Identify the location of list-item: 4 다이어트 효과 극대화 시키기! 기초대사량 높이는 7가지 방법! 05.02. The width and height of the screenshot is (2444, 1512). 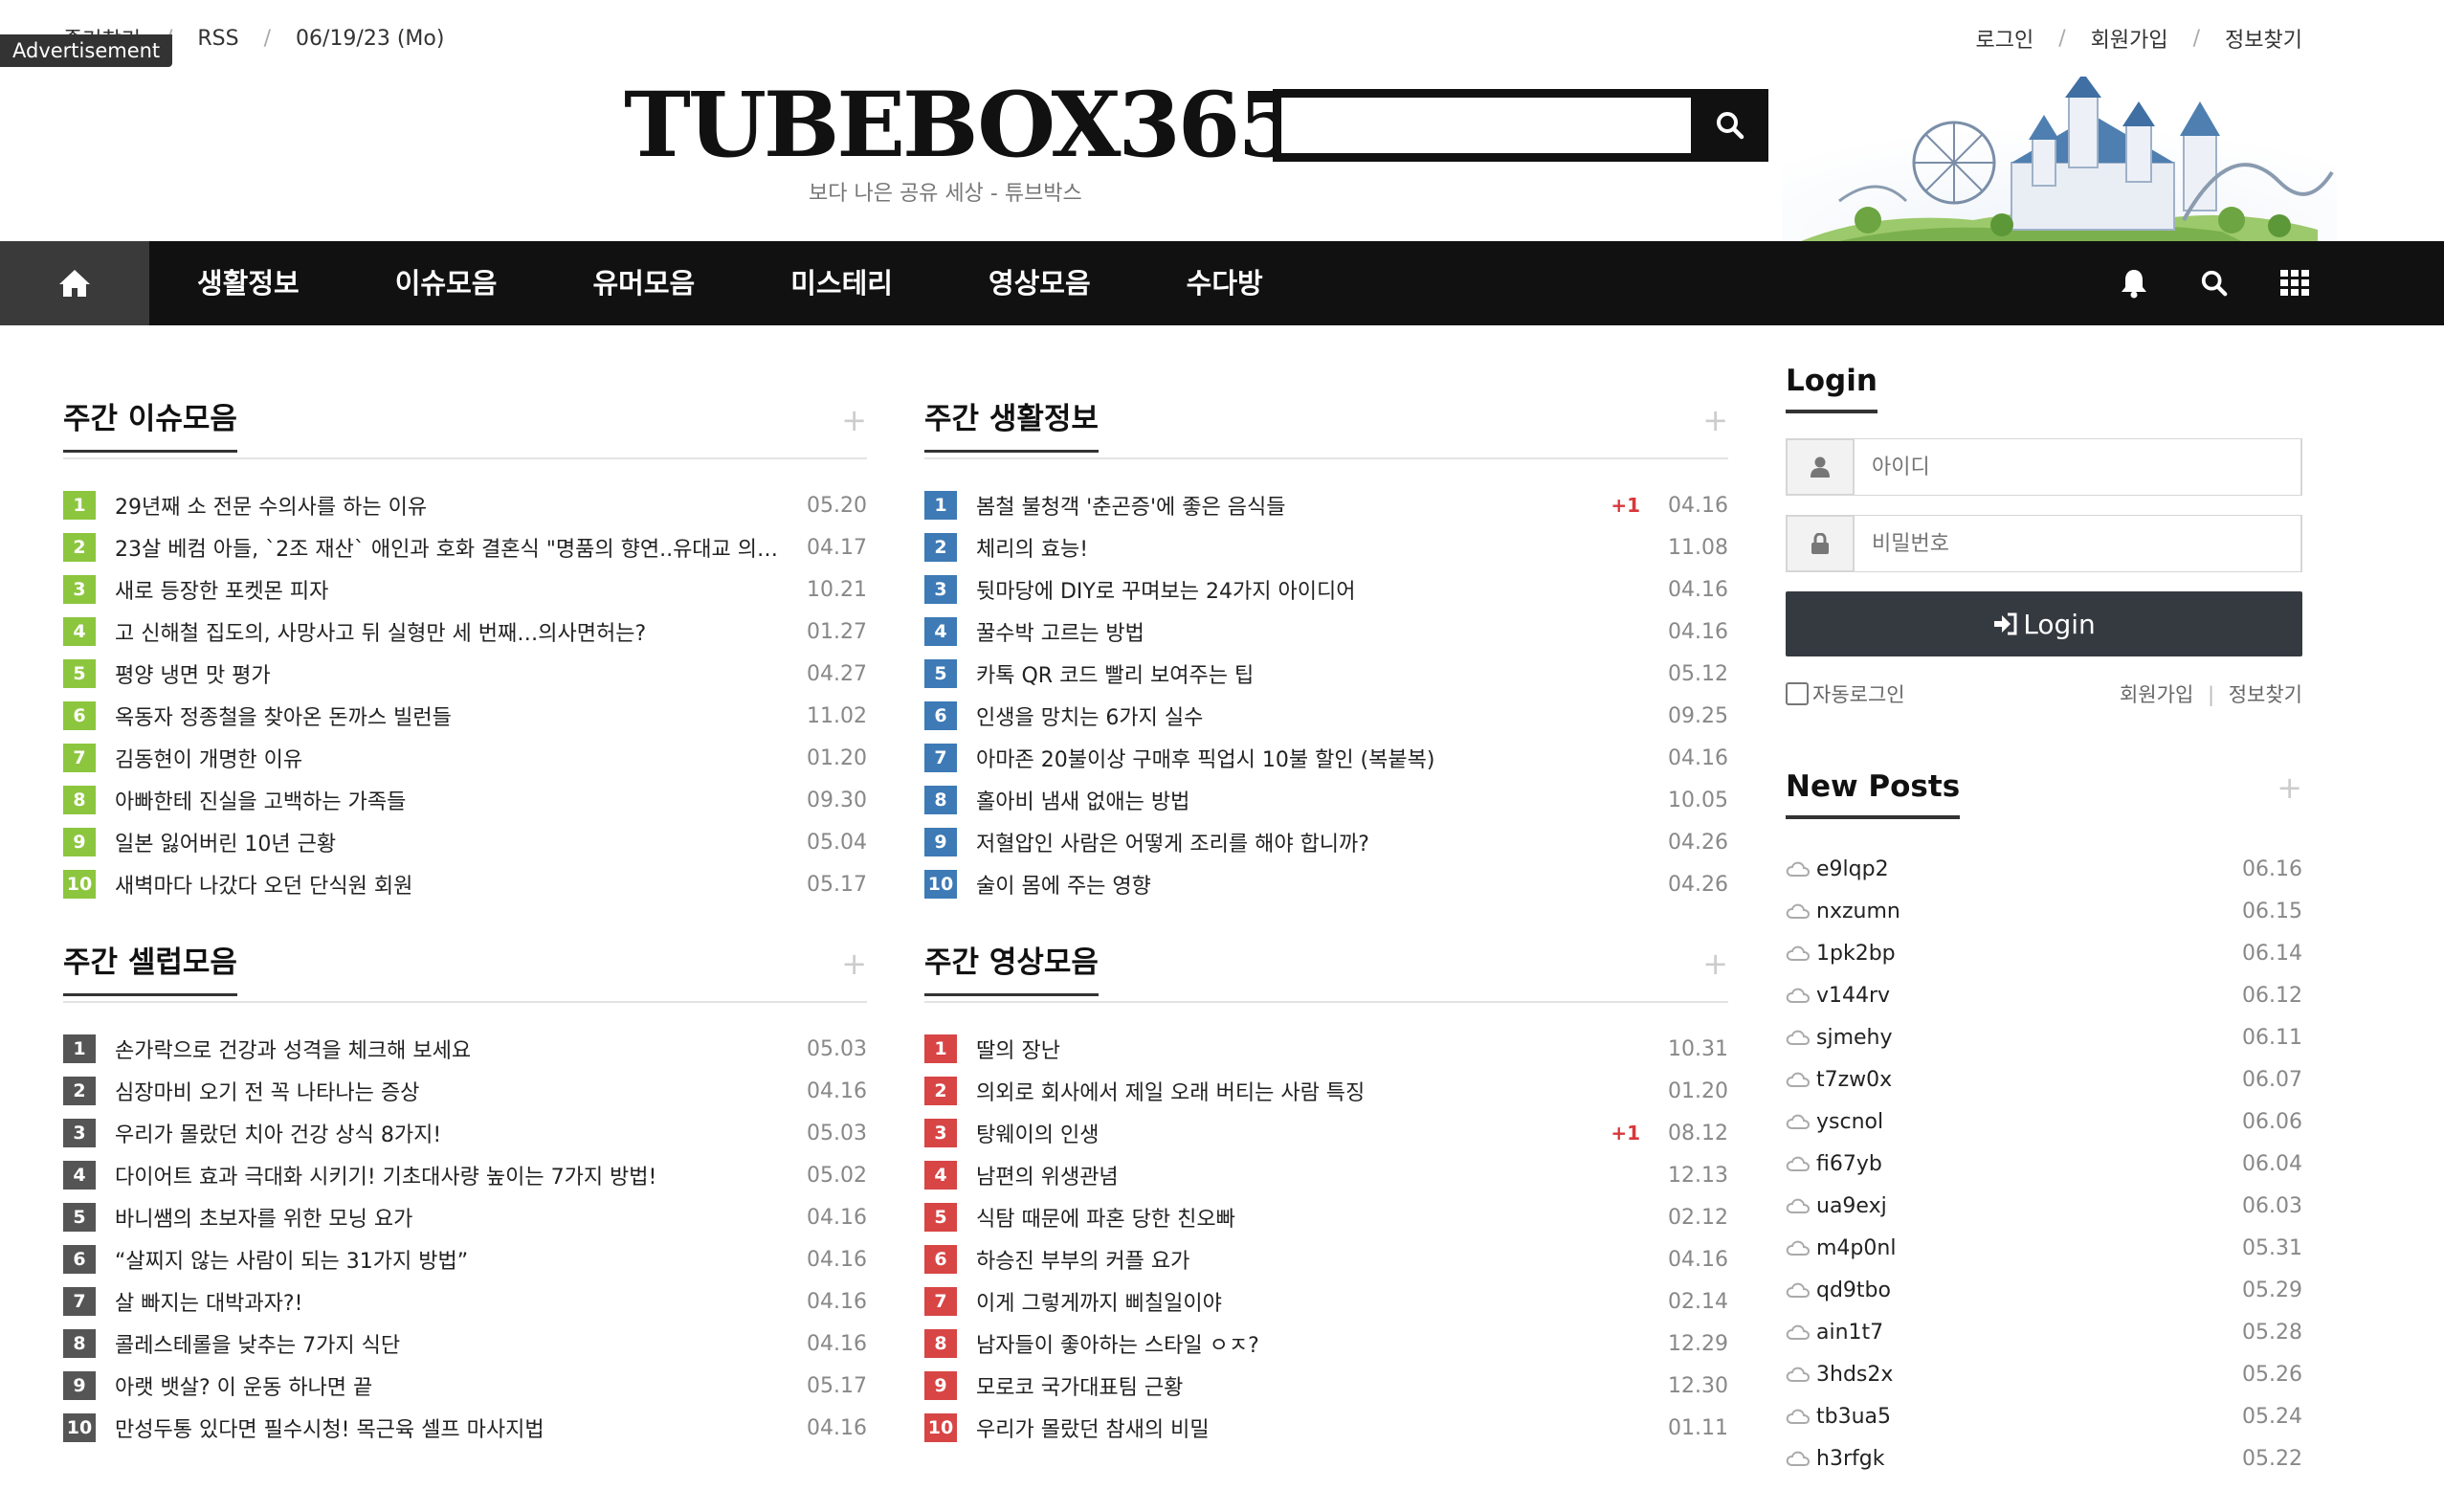
(465, 1175).